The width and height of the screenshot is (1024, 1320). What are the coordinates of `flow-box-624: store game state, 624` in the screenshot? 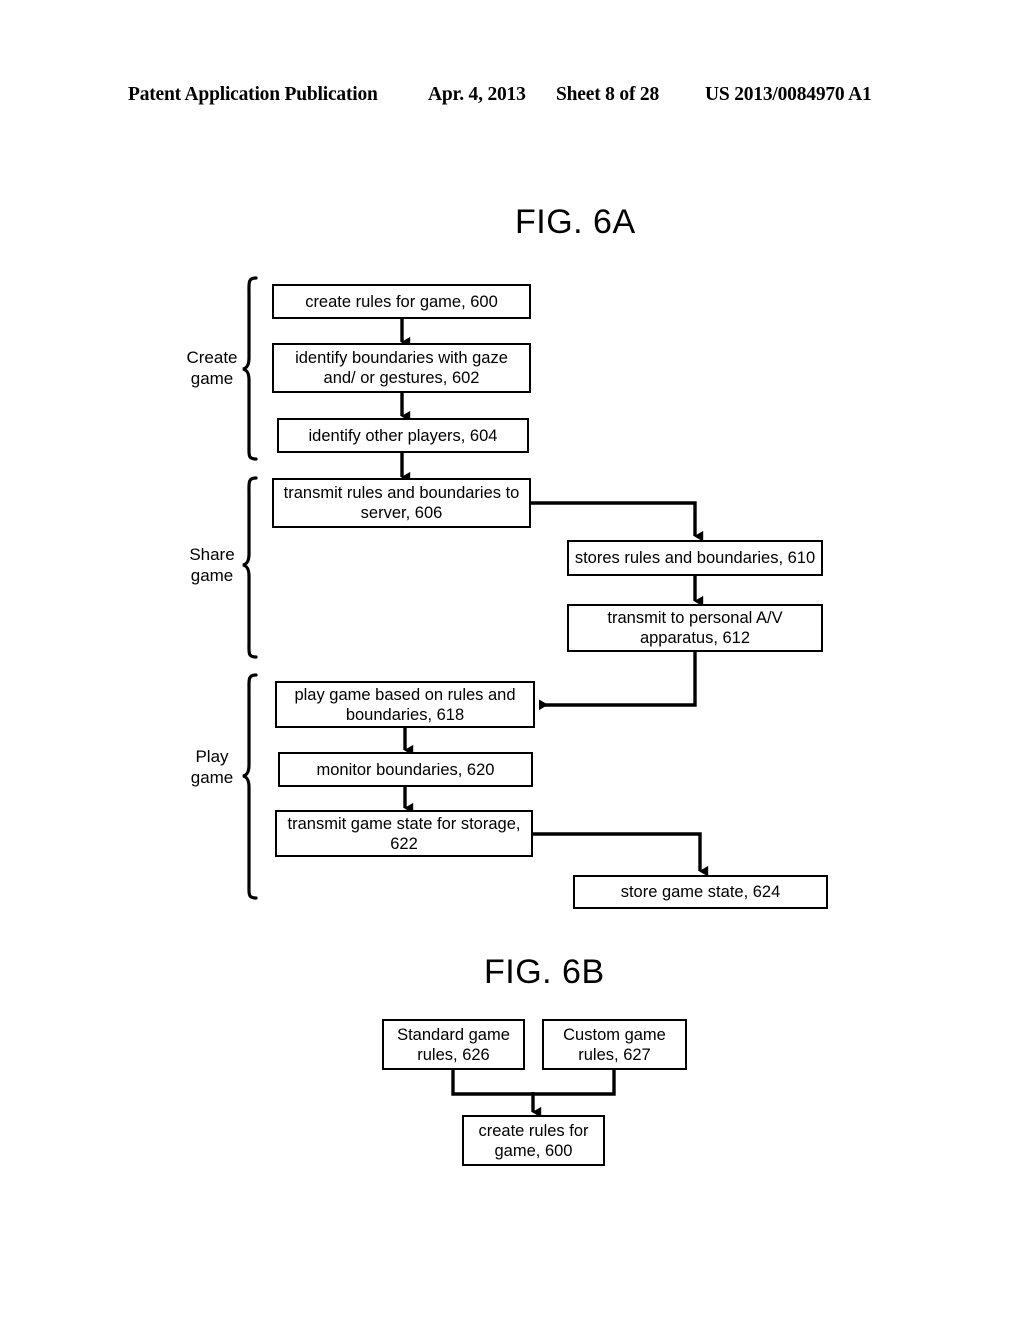 It's located at (700, 892).